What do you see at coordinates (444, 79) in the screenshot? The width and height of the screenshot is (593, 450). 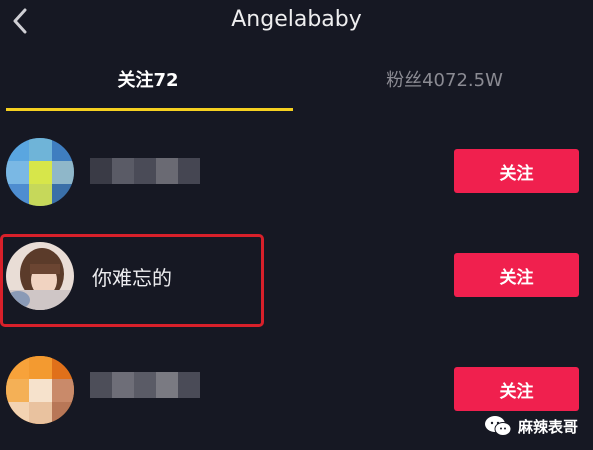 I see `tab-fans: 粉丝4072.5W` at bounding box center [444, 79].